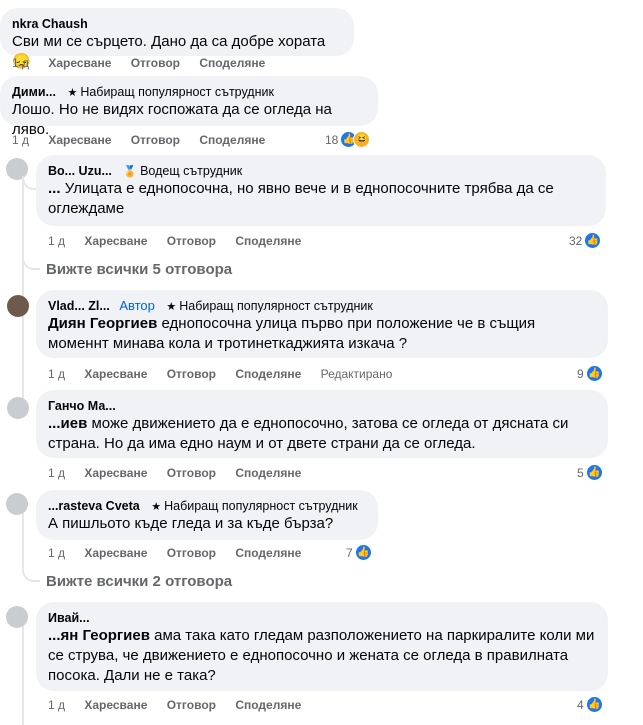 The width and height of the screenshot is (643, 725). What do you see at coordinates (139, 581) in the screenshot?
I see `view-all-replies-link: Вижте всички 2 отговора` at bounding box center [139, 581].